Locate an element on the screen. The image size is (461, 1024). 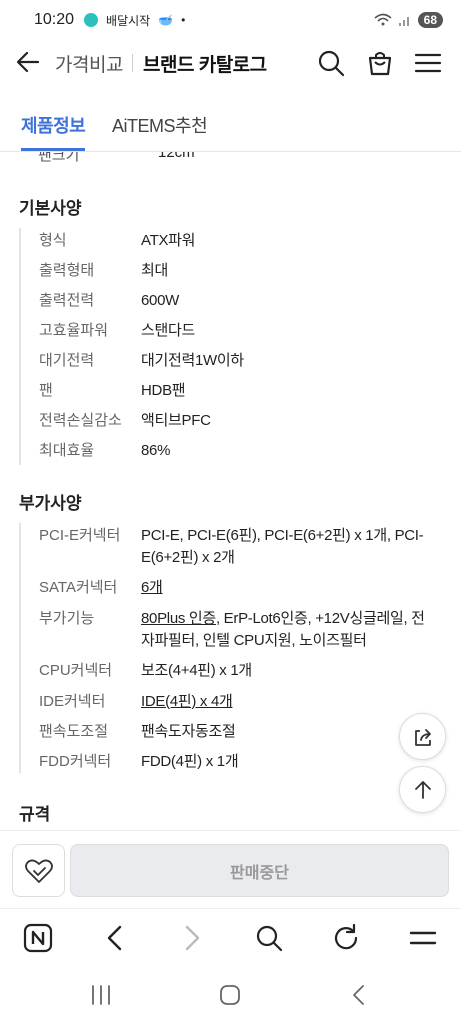
breadcrumb-price-compare: 가격비교 is located at coordinates (89, 63).